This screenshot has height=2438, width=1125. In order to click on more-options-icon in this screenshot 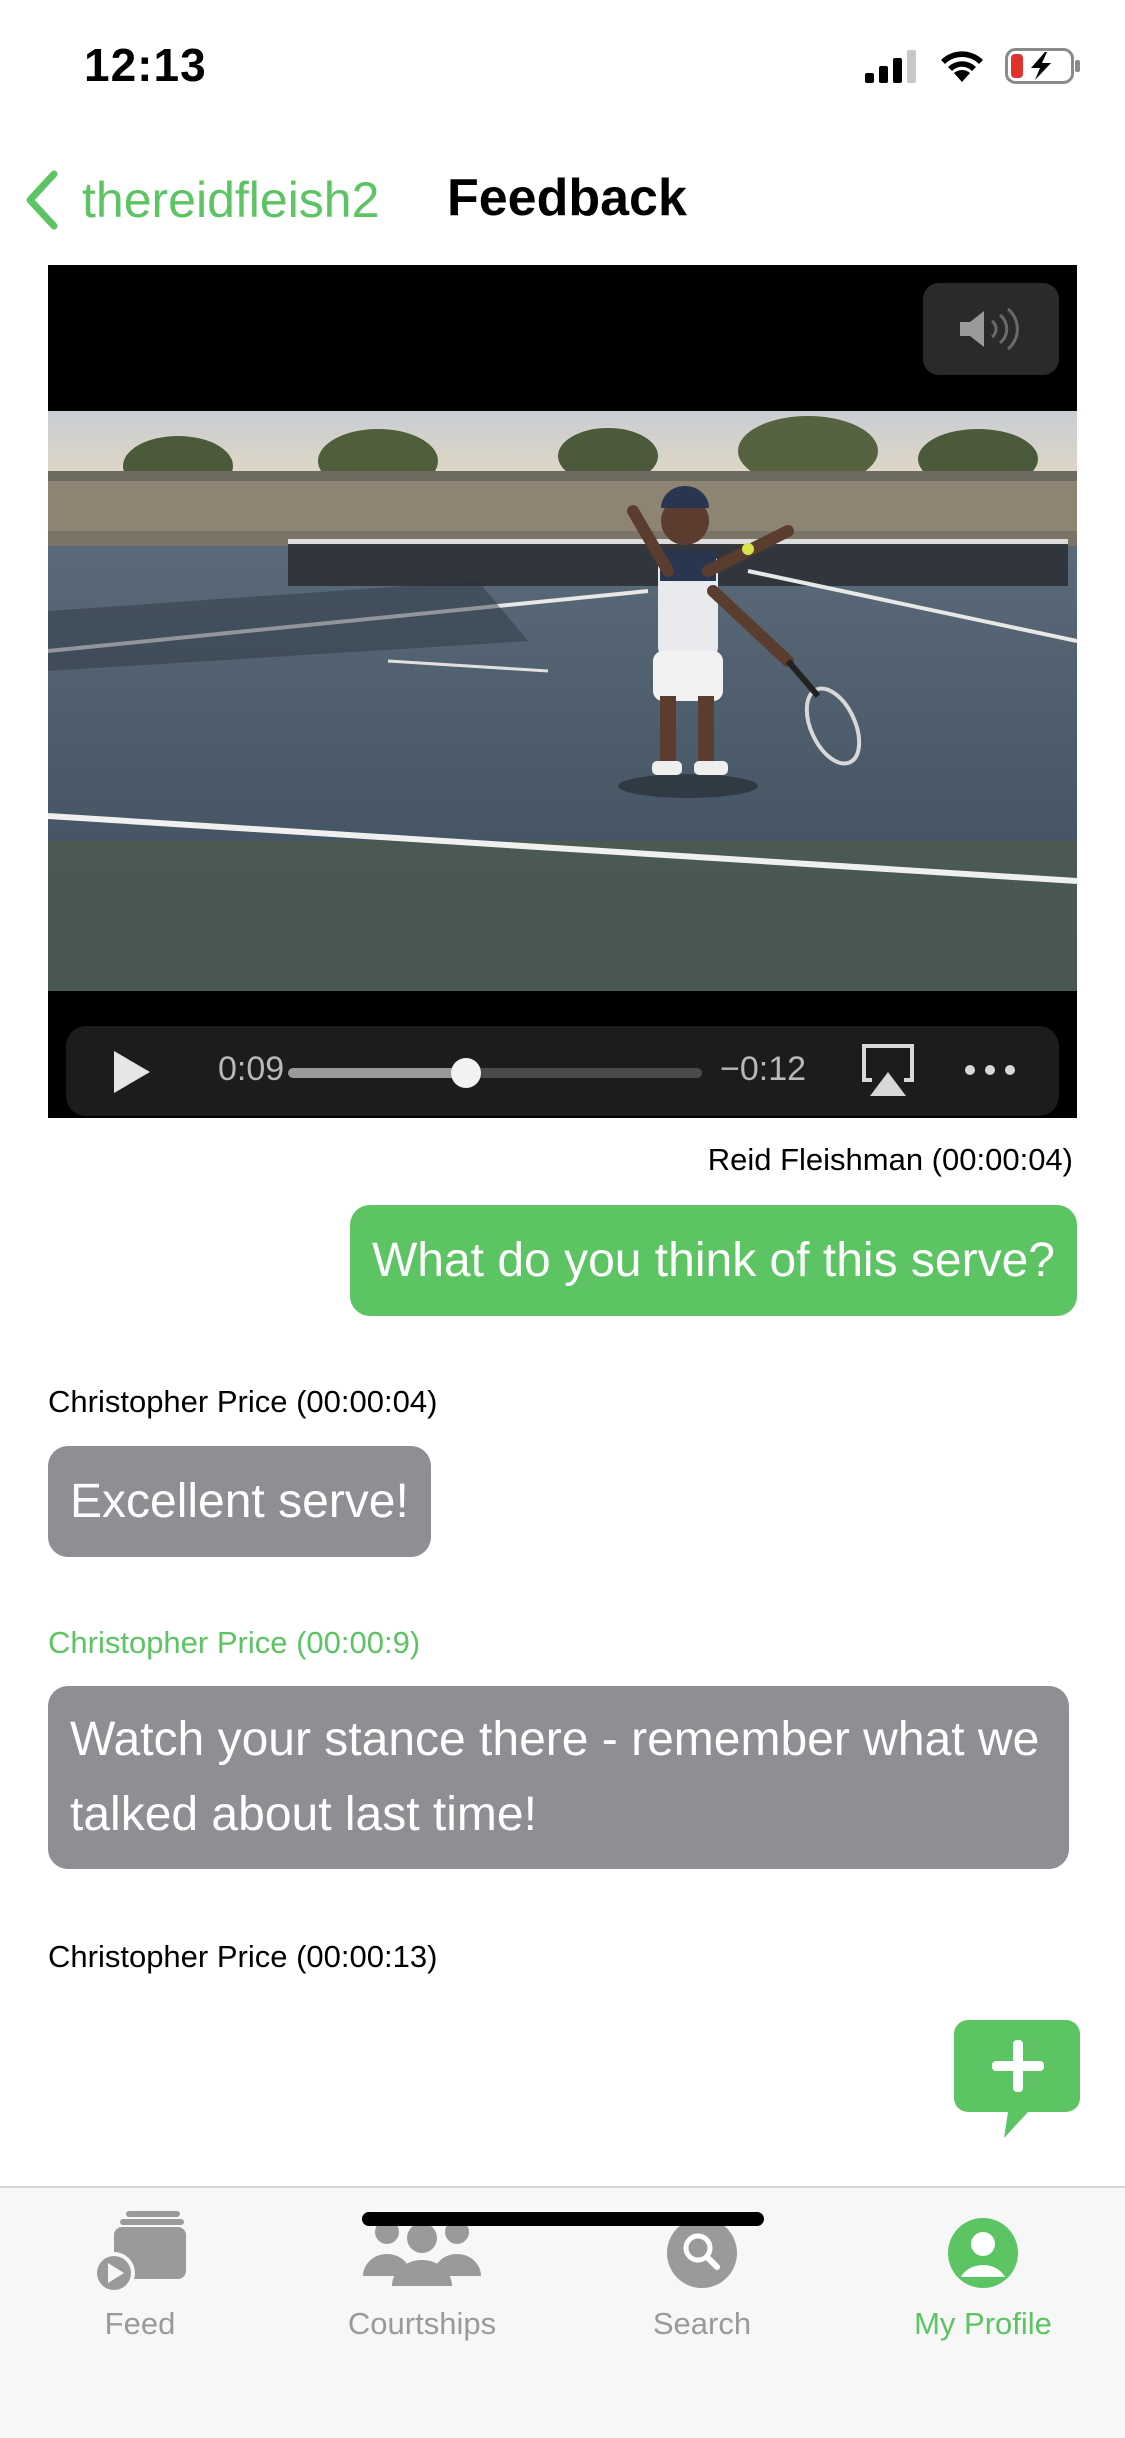, I will do `click(990, 1070)`.